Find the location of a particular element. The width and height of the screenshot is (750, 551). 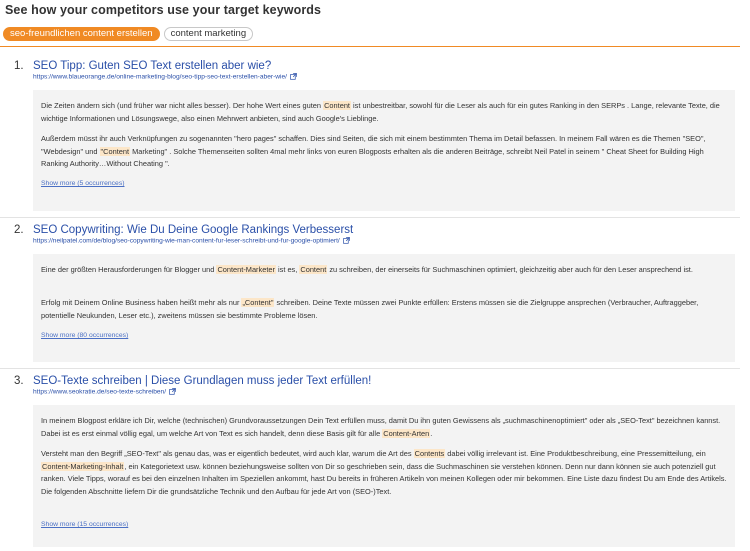

result-number: 3. is located at coordinates (19, 381).